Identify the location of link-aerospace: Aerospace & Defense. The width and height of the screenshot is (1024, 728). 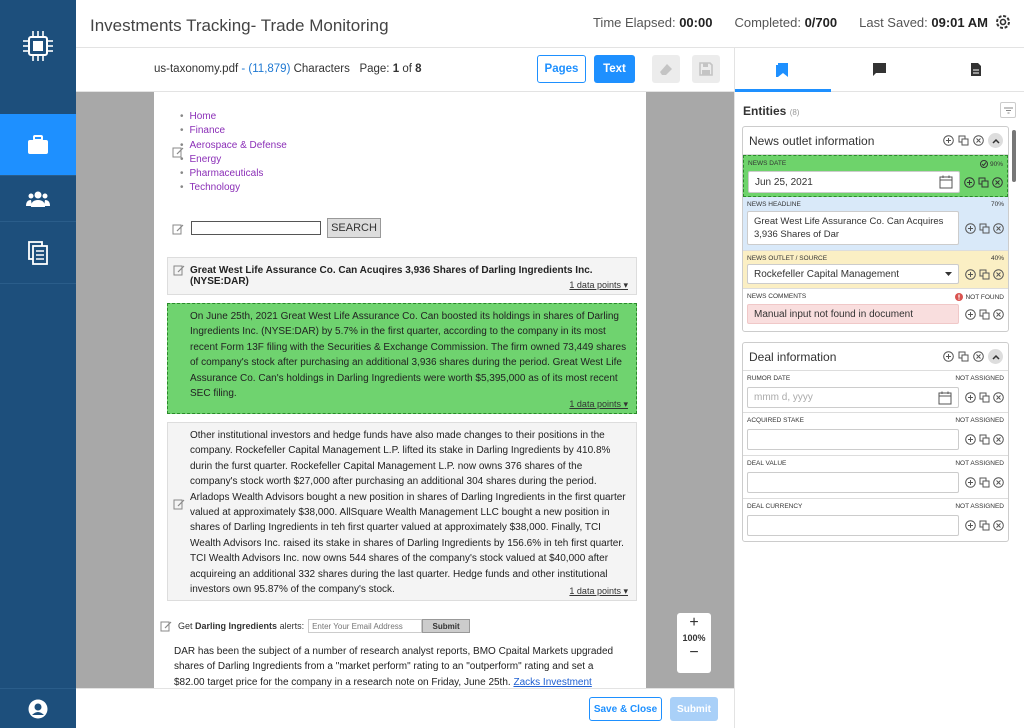
(233, 146).